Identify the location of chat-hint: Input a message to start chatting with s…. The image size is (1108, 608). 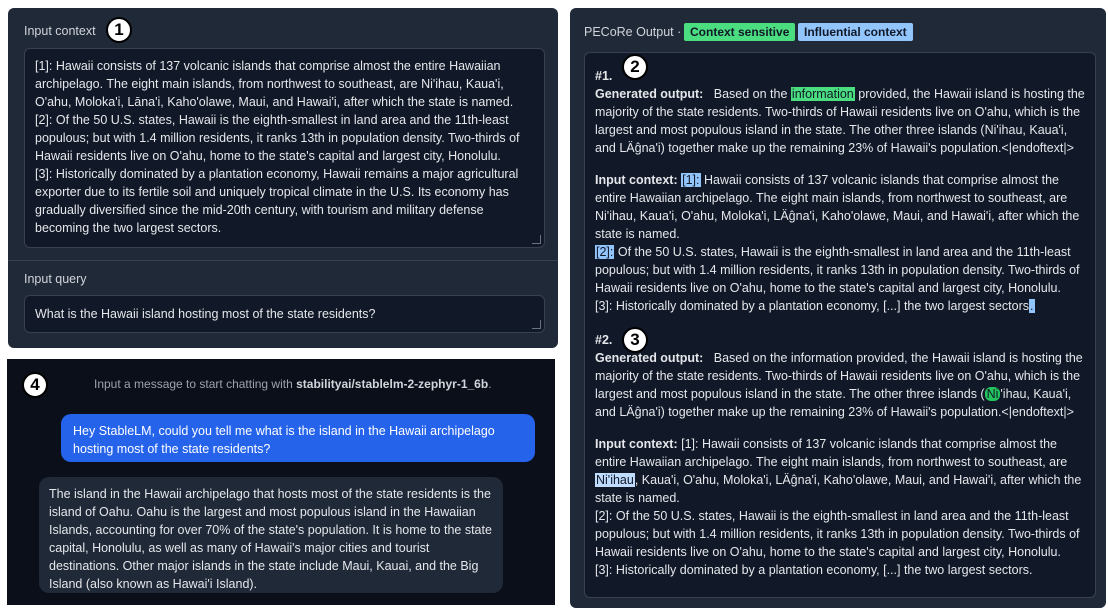
(293, 384).